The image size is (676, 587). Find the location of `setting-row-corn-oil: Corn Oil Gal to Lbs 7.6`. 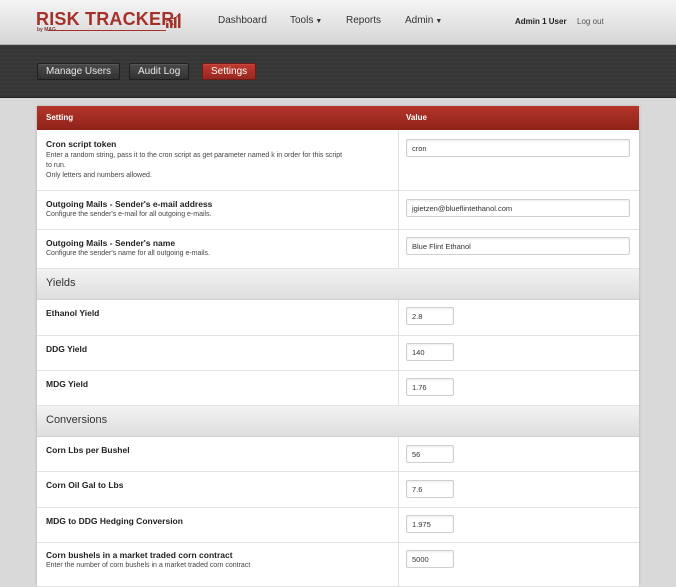

setting-row-corn-oil: Corn Oil Gal to Lbs 7.6 is located at coordinates (338, 490).